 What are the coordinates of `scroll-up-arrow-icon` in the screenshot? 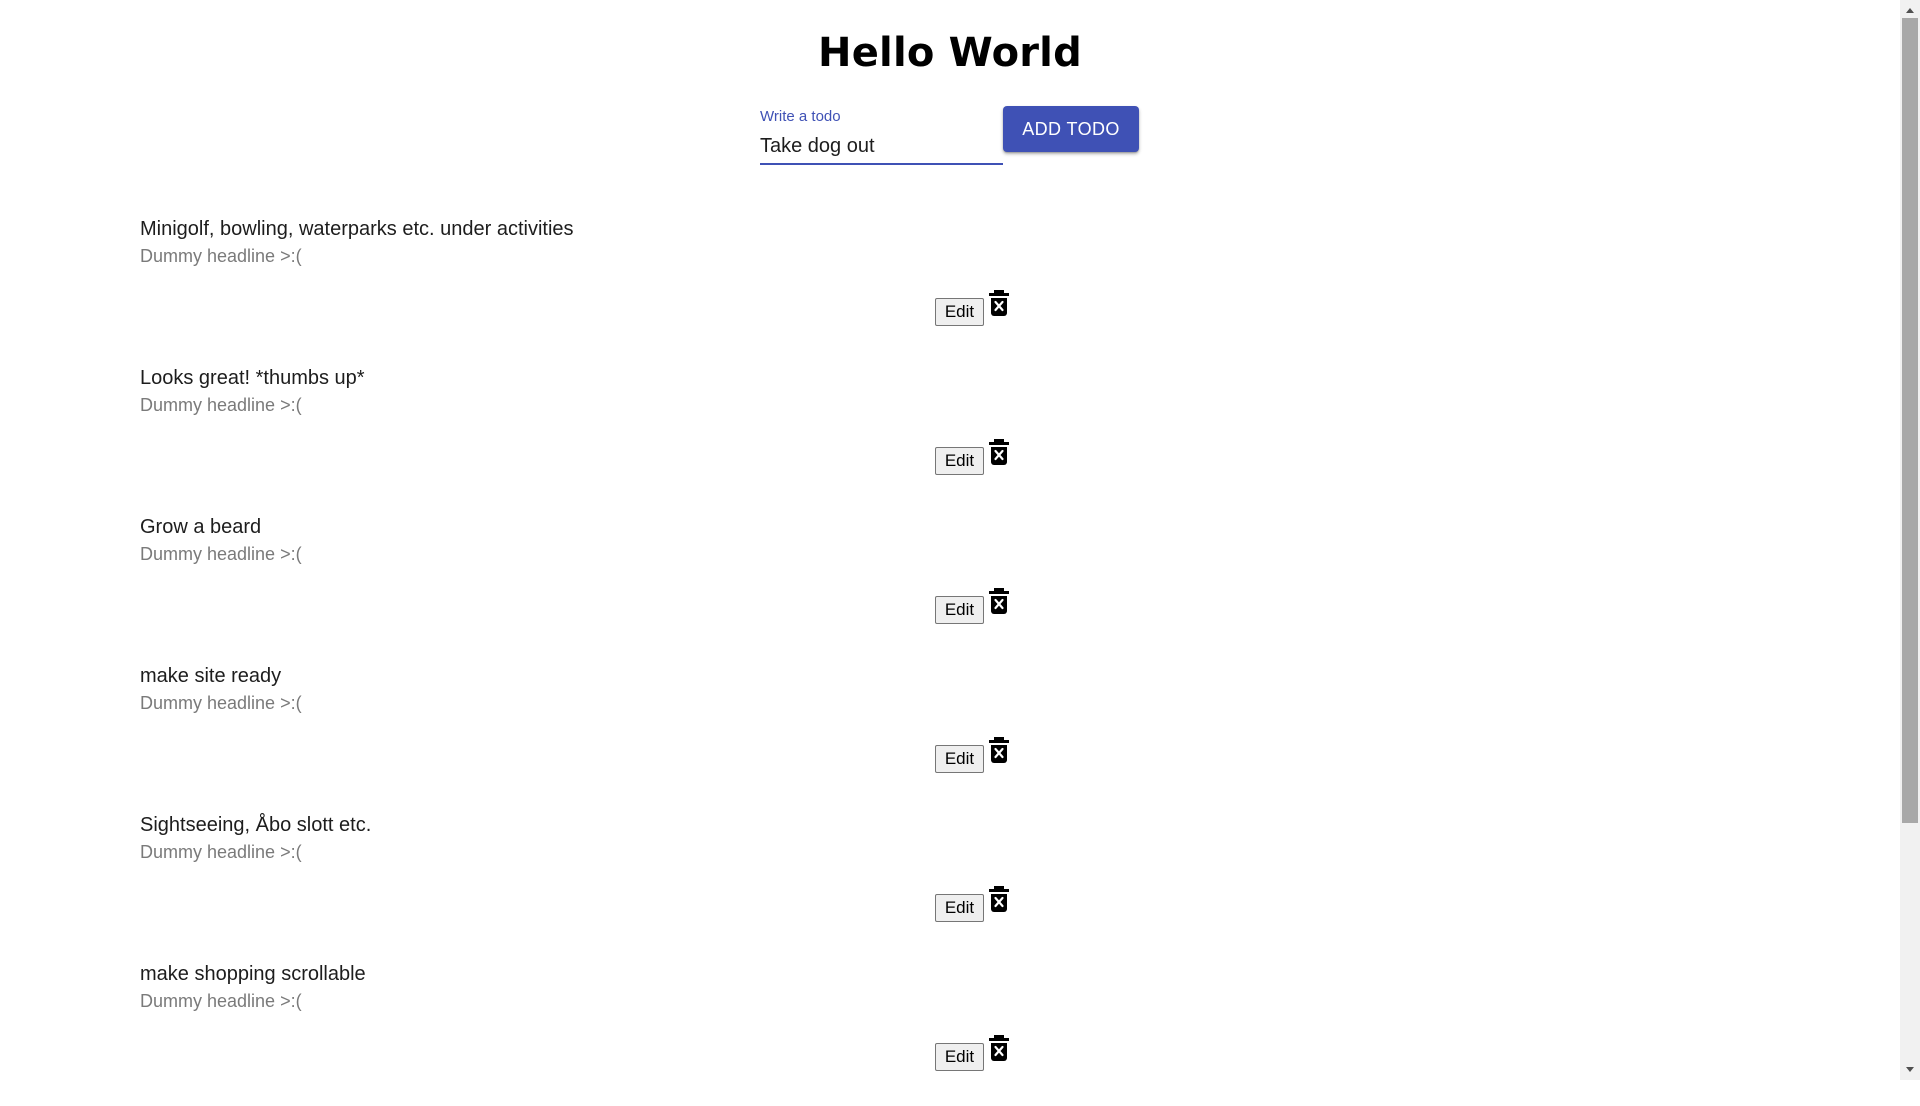 It's located at (1910, 10).